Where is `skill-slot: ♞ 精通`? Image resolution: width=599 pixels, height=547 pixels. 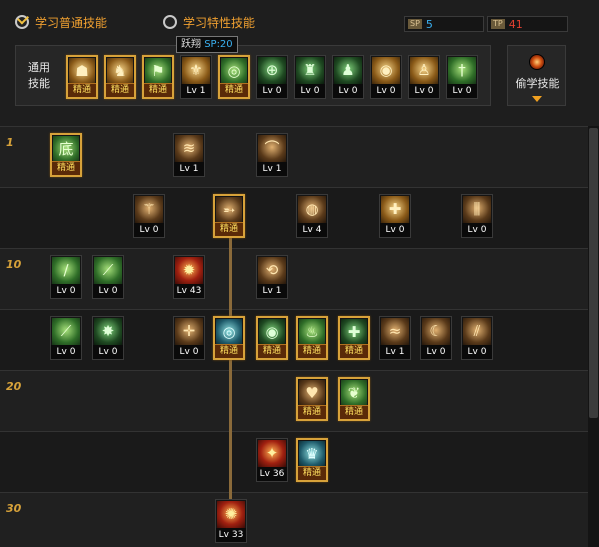 skill-slot: ♞ 精通 is located at coordinates (120, 77).